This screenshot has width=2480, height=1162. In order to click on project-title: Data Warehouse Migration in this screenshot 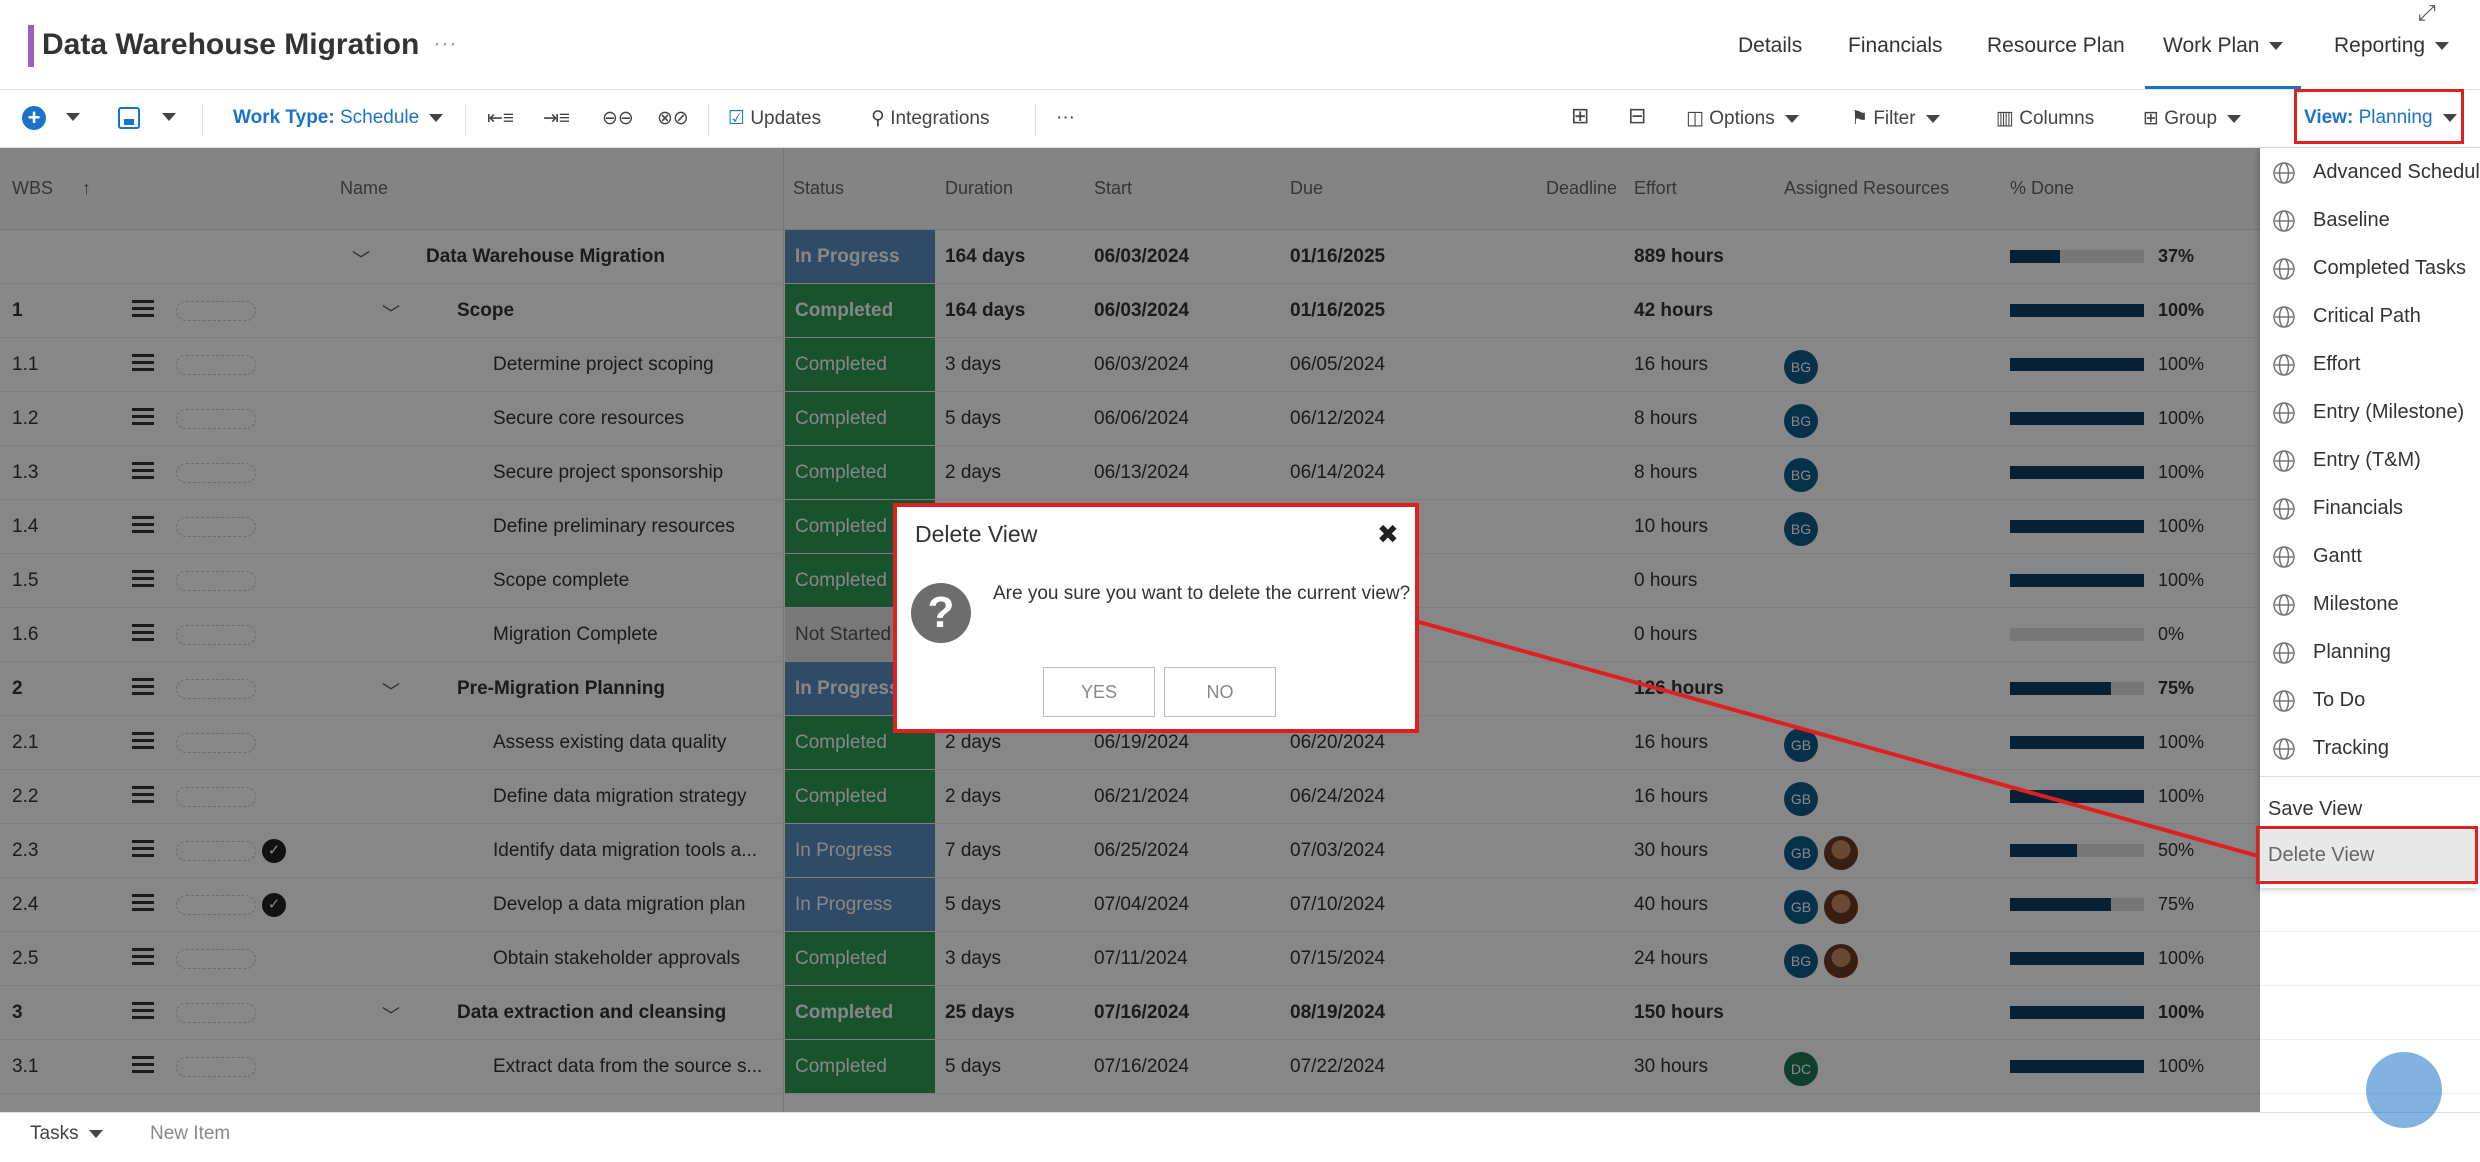, I will do `click(231, 44)`.